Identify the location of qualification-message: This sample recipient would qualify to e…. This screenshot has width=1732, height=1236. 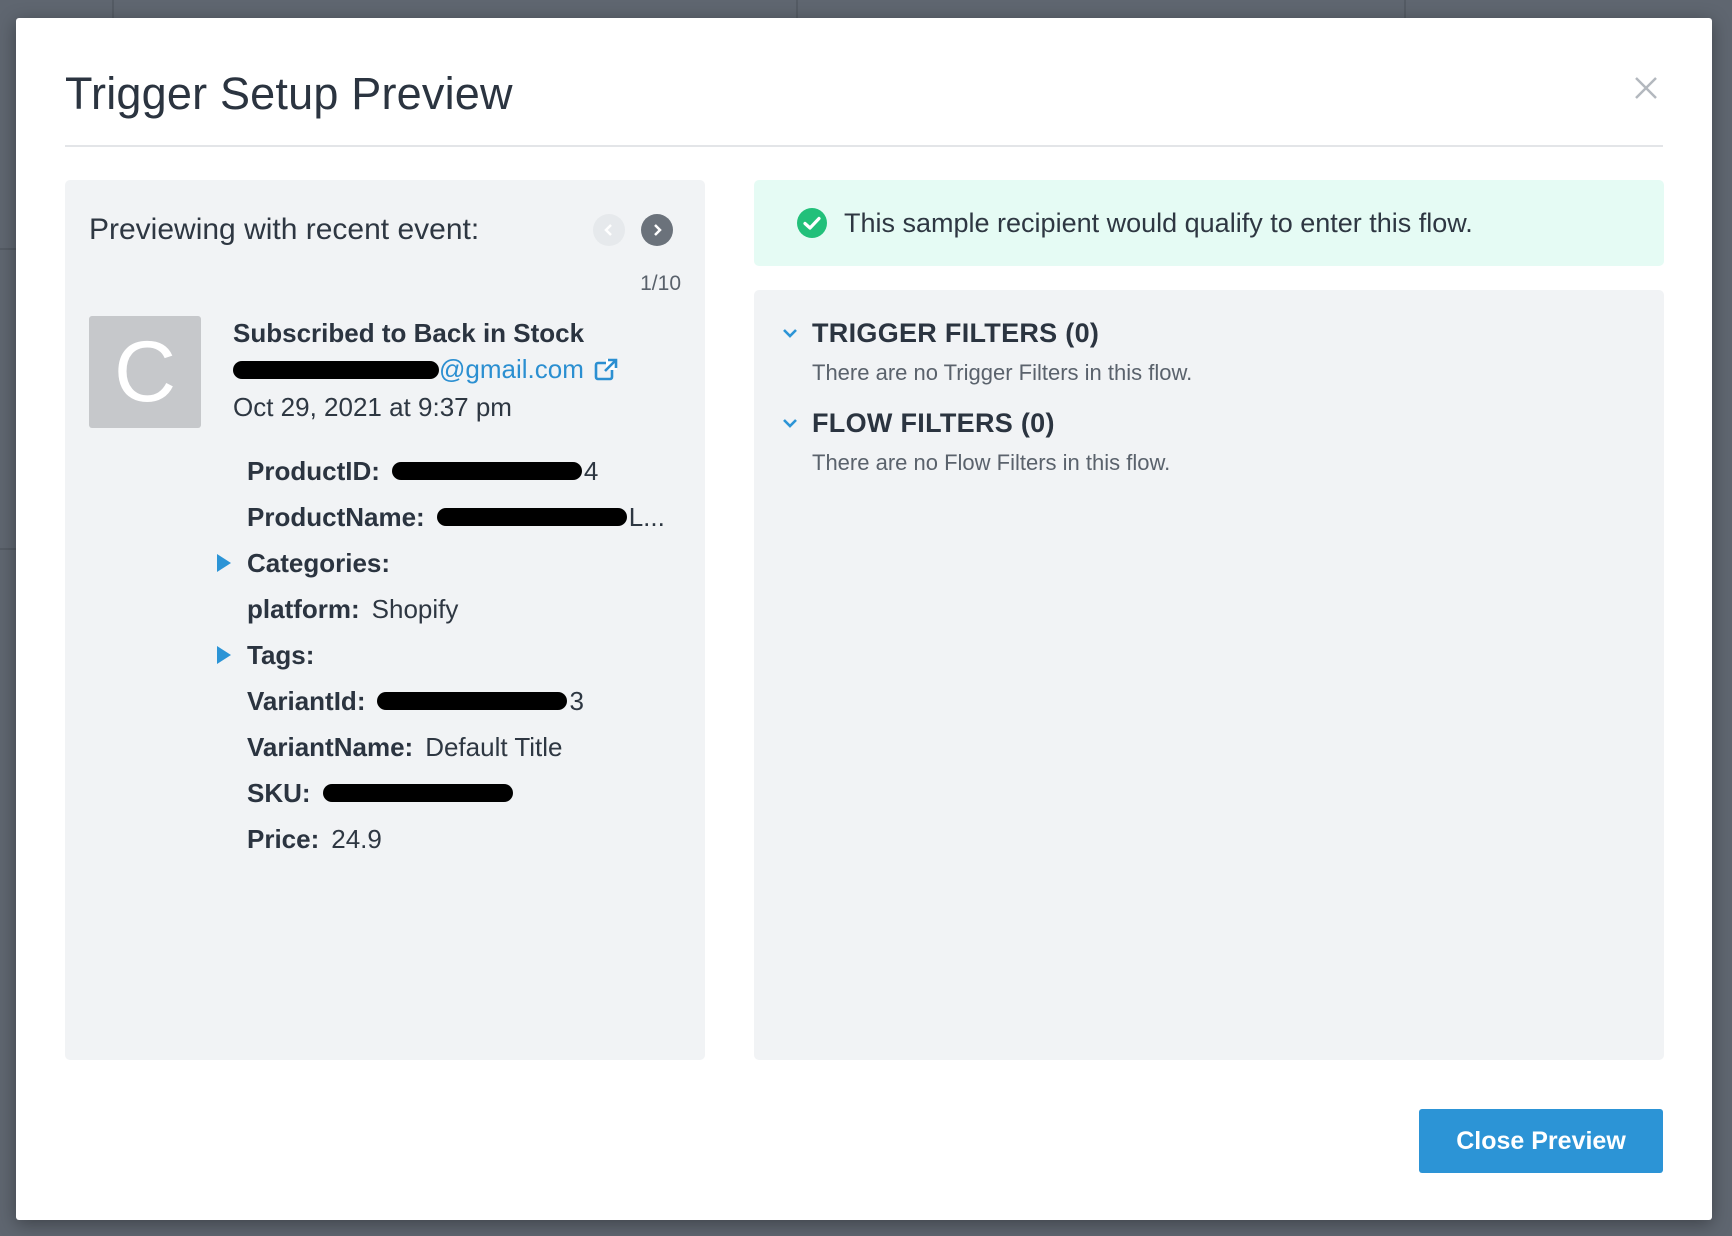
(1158, 222).